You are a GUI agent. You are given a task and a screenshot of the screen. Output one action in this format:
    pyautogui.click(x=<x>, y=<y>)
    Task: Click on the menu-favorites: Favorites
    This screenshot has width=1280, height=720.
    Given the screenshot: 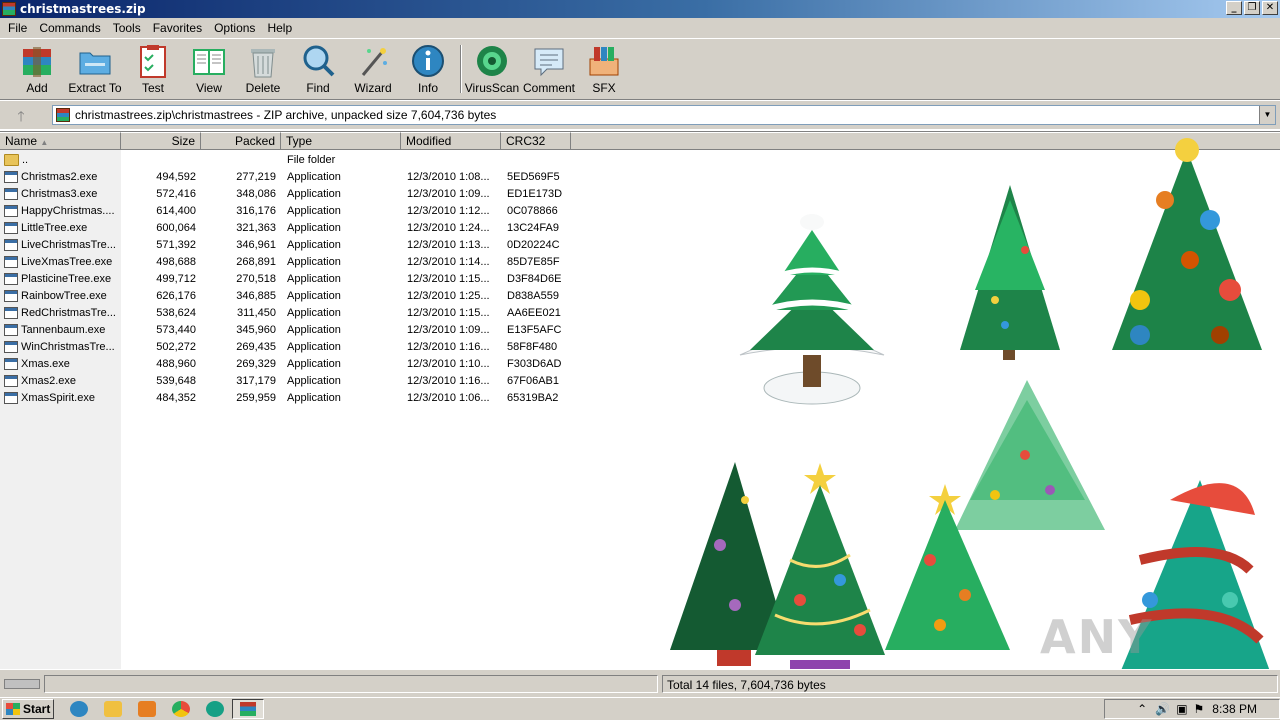 What is the action you would take?
    pyautogui.click(x=177, y=28)
    